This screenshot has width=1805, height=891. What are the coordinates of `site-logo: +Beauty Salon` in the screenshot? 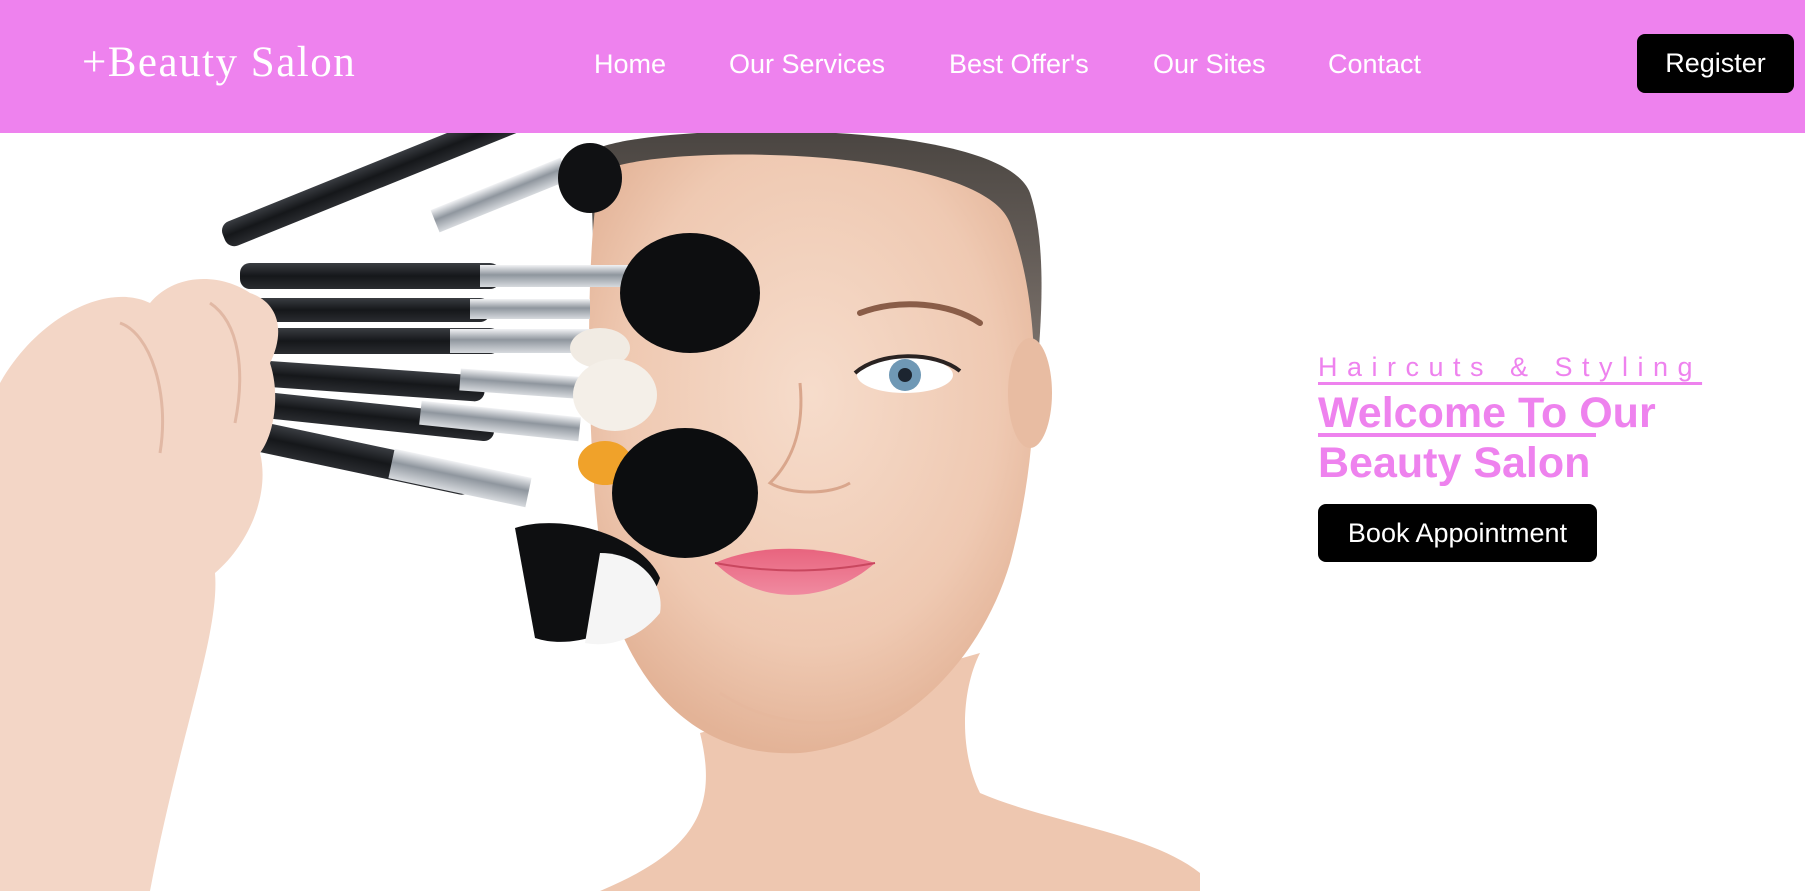 It's located at (219, 63).